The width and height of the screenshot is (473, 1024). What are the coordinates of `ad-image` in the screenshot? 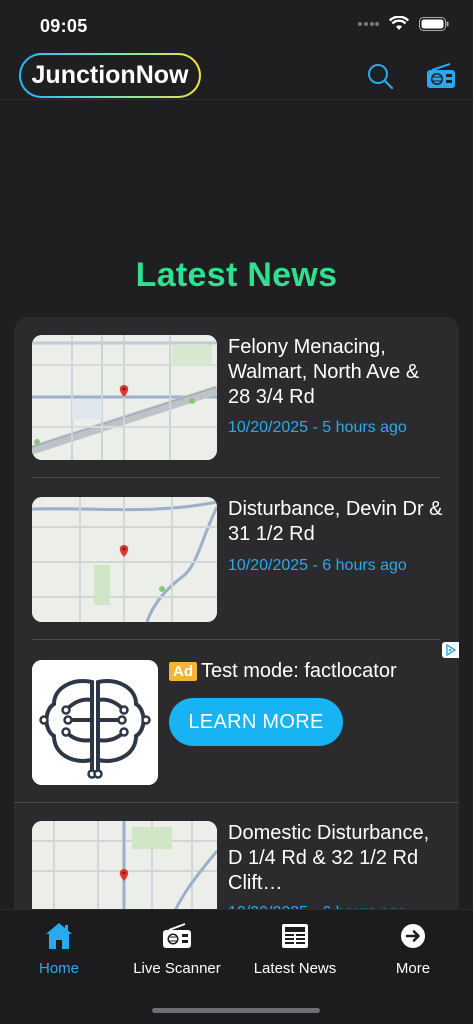 It's located at (95, 722).